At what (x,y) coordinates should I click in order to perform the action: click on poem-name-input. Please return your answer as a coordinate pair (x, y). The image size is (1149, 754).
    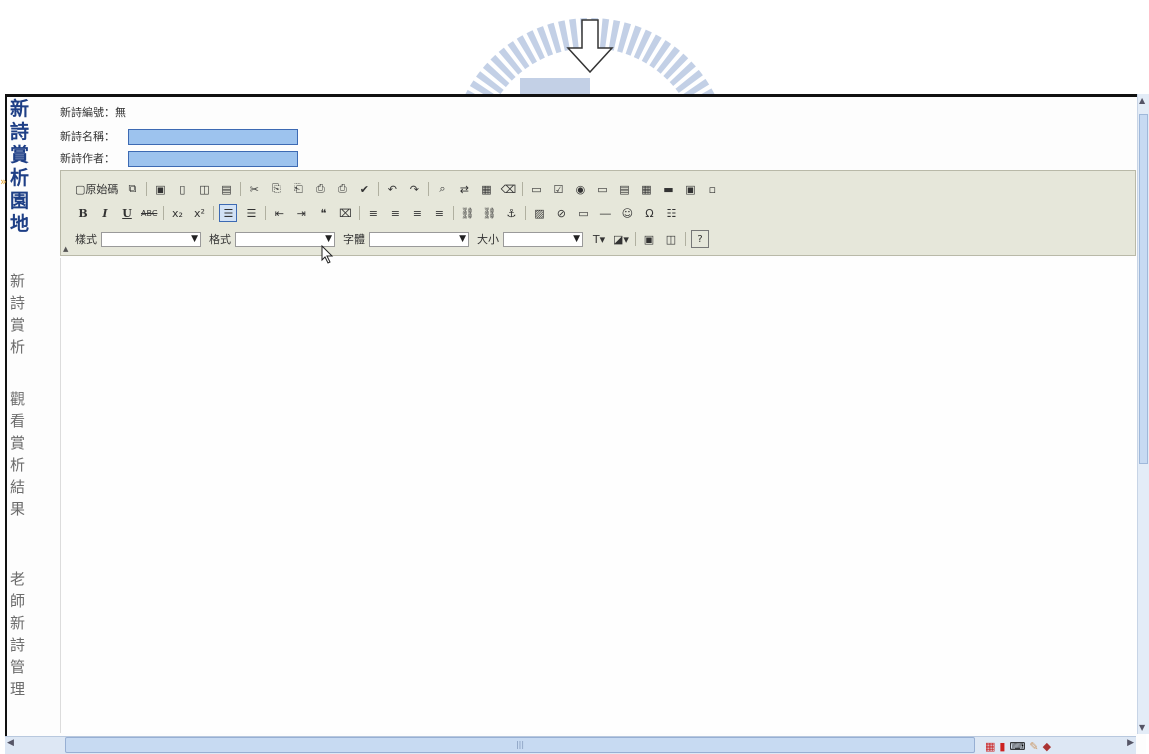
    Looking at the image, I should click on (213, 137).